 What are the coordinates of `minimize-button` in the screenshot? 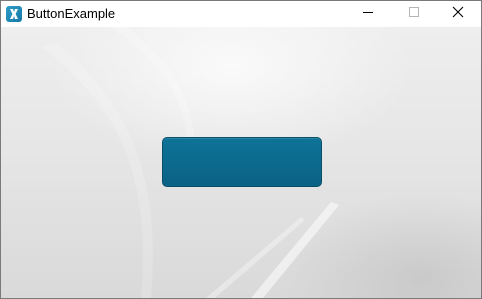 It's located at (368, 14).